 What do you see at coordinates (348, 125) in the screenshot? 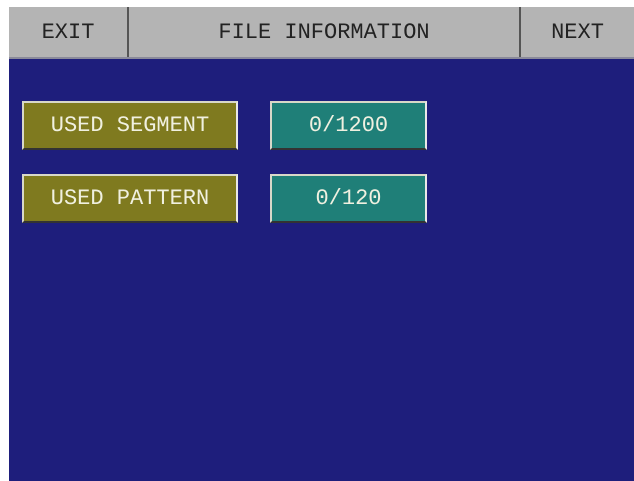
I see `value-display: 0/1200` at bounding box center [348, 125].